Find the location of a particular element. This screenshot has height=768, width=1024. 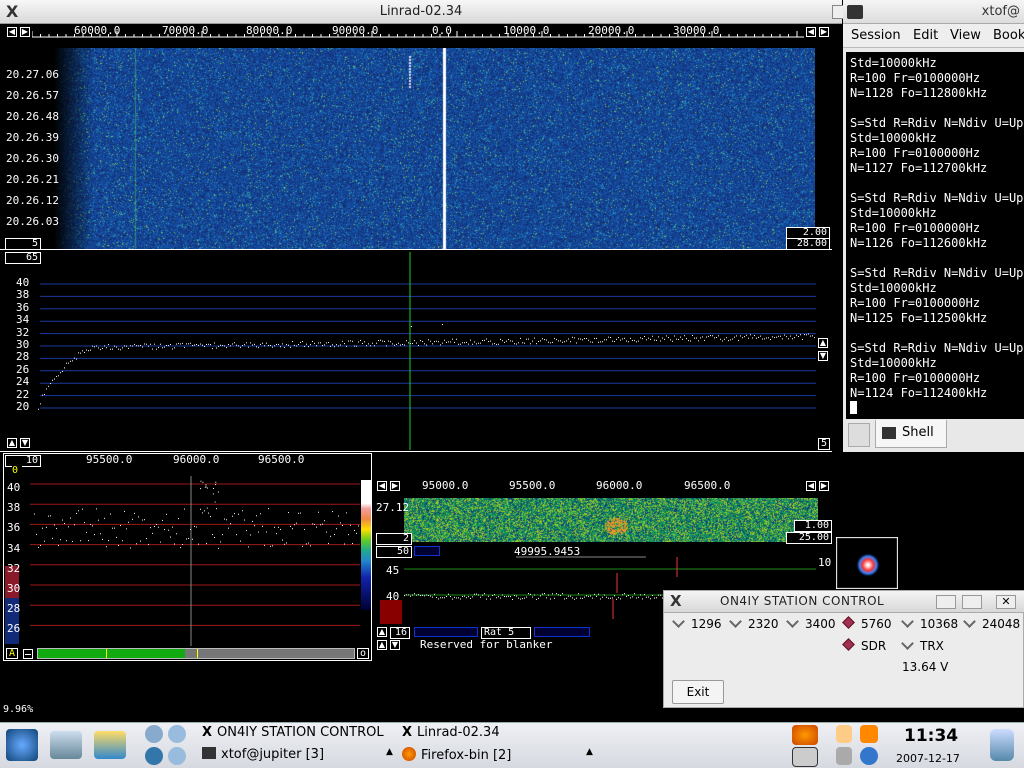

band-radio-24048: 24048 is located at coordinates (991, 623).